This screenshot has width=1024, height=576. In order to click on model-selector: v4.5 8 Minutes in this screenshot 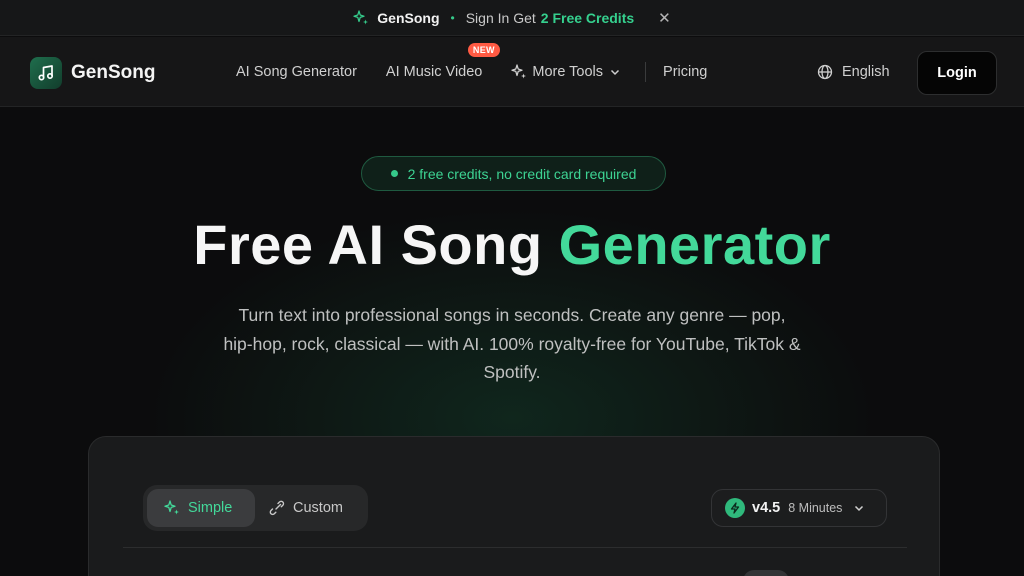, I will do `click(799, 508)`.